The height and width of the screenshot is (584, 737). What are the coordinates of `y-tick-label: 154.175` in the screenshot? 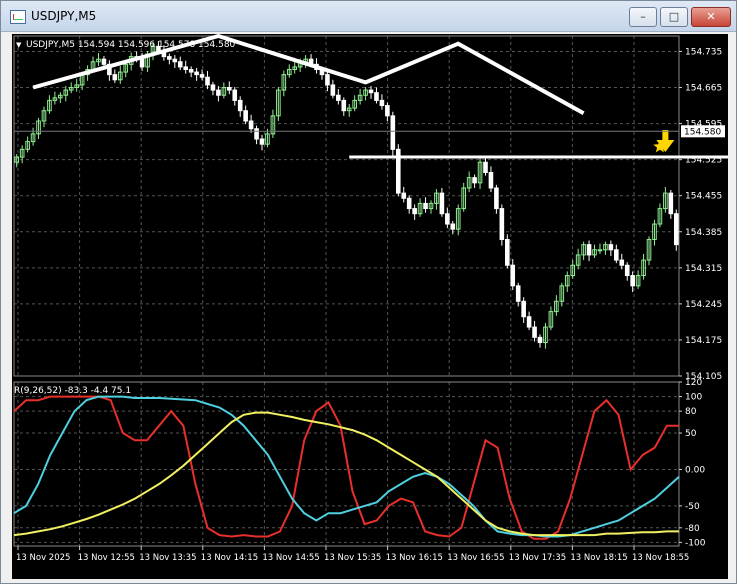 It's located at (703, 341).